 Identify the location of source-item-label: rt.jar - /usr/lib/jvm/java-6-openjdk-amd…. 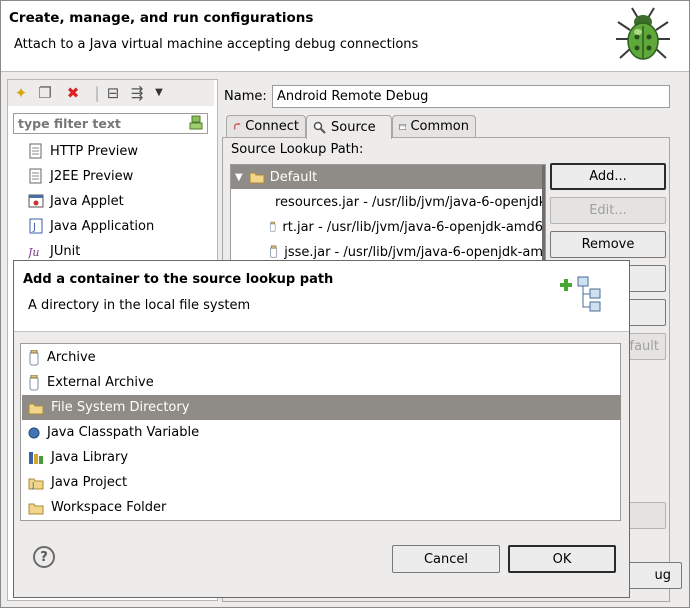
(412, 227).